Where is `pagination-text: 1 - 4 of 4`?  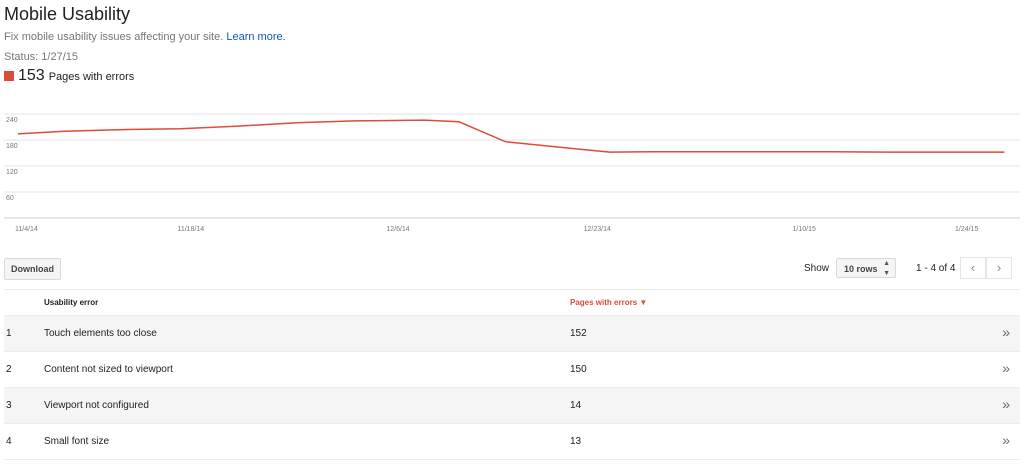
pagination-text: 1 - 4 of 4 is located at coordinates (936, 268).